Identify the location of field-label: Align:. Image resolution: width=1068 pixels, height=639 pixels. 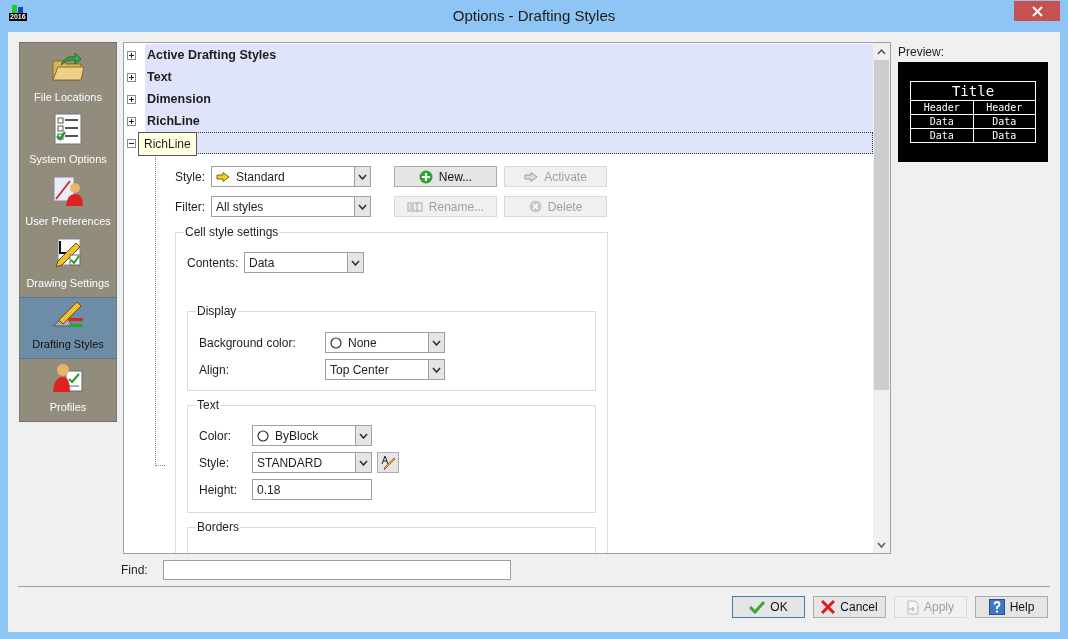
(215, 370).